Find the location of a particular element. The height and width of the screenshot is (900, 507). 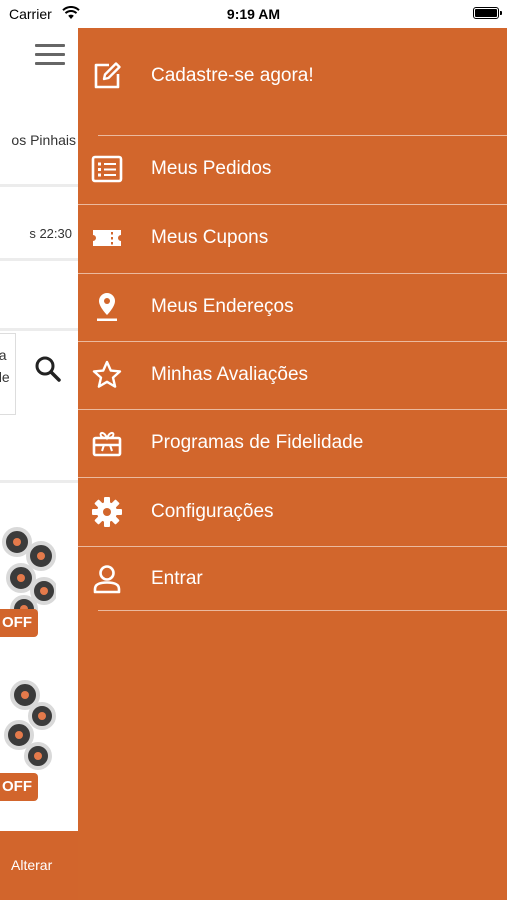

menu-item-configuracoes: Configurações is located at coordinates (292, 512).